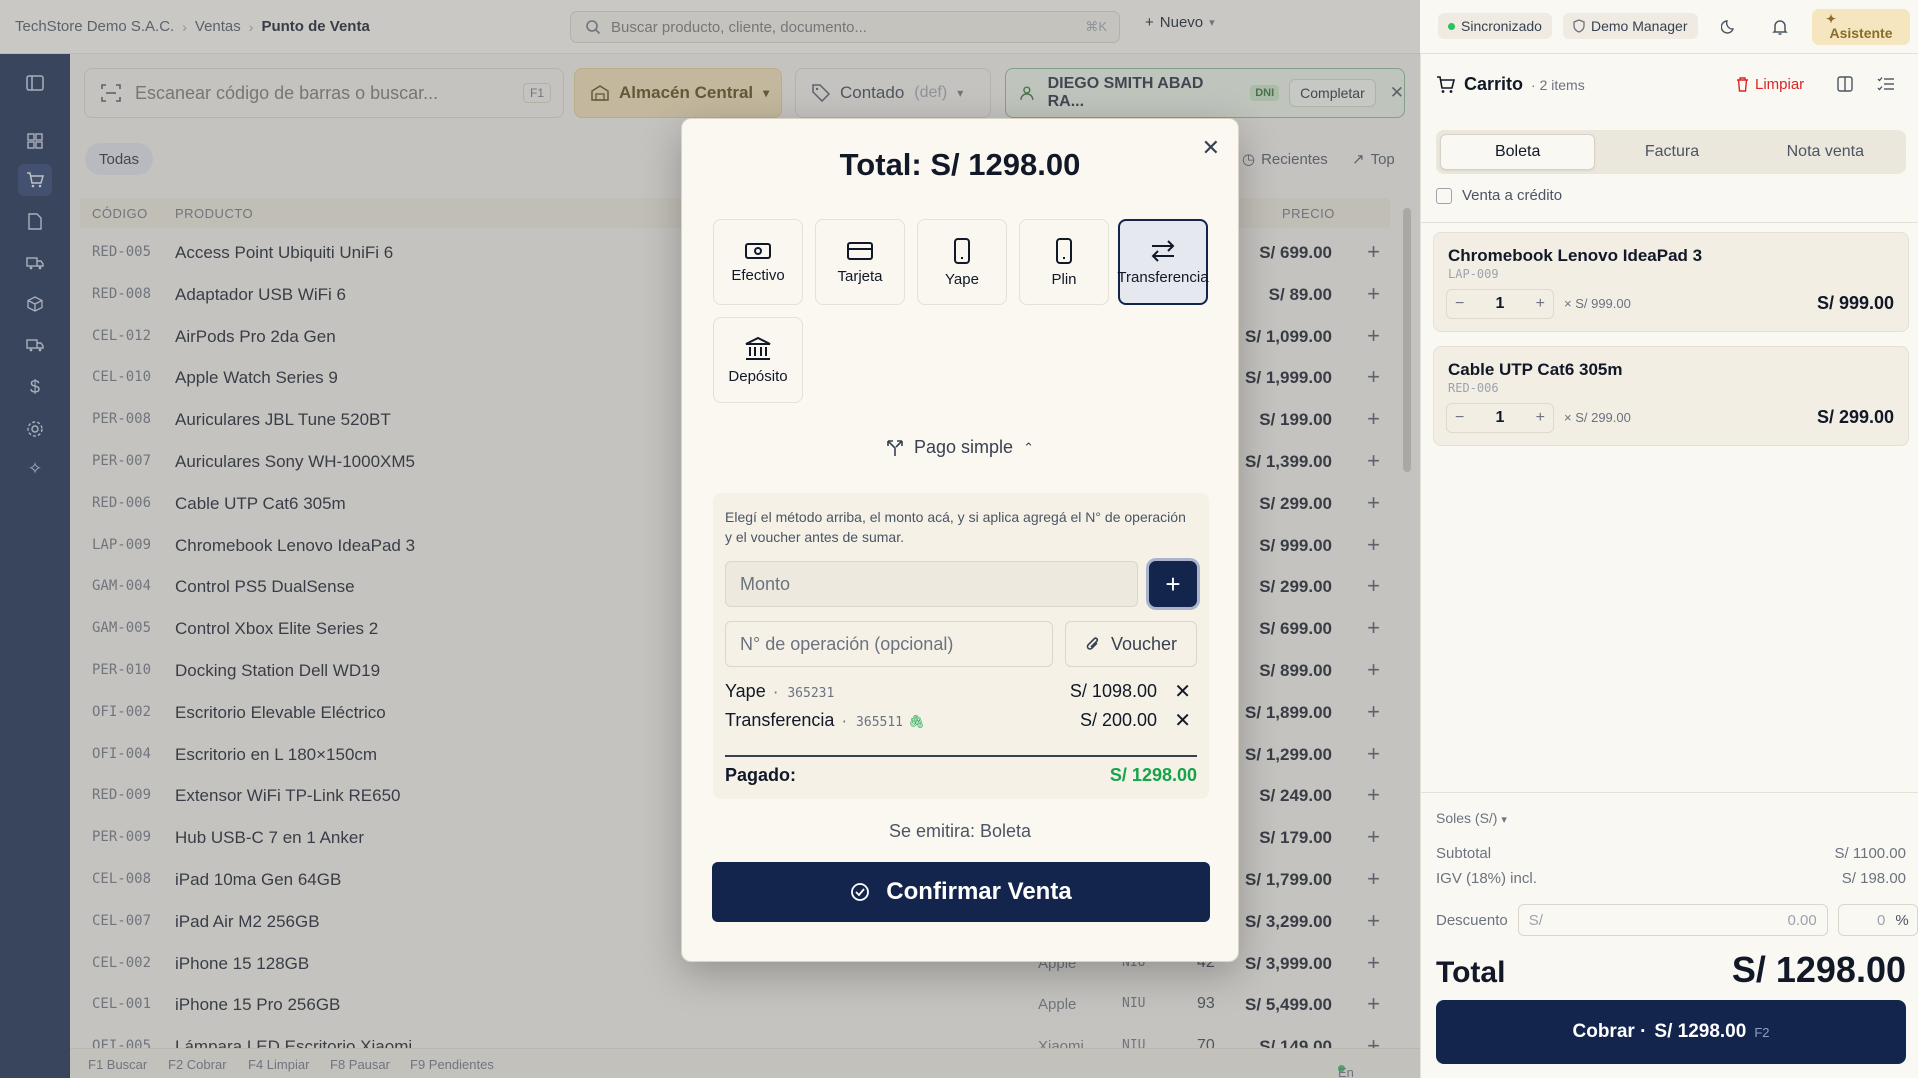 The height and width of the screenshot is (1078, 1918). Describe the element at coordinates (758, 262) in the screenshot. I see `method-efectivo: Efectivo` at that location.